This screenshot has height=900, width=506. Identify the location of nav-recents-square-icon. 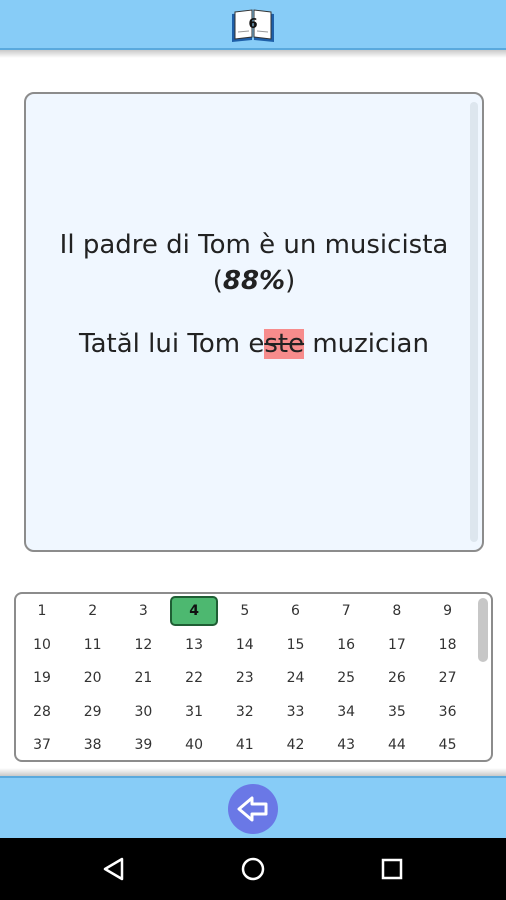
(392, 869).